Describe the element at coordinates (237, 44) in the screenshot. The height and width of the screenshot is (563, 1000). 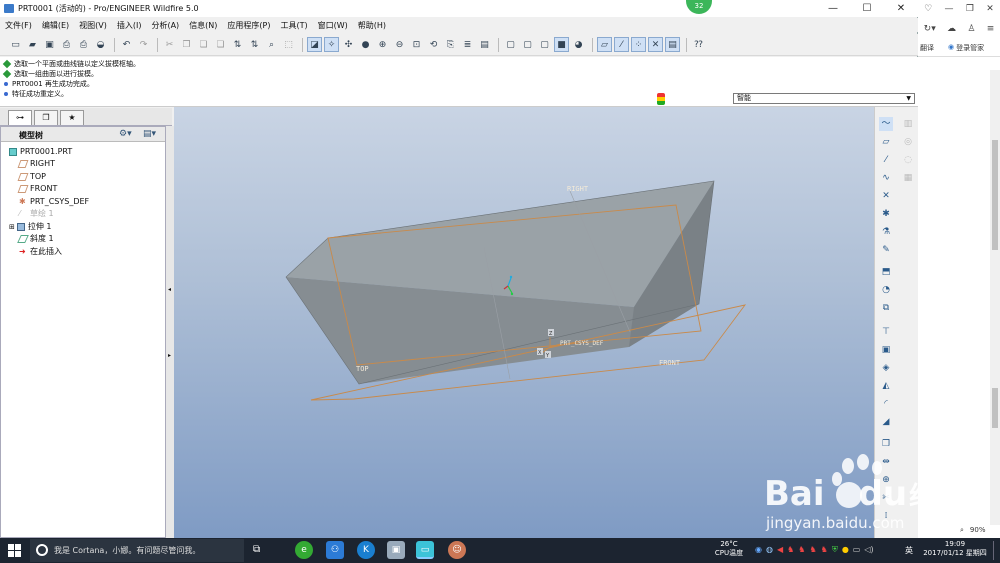
I see `regenerate-icon: ⇅` at that location.